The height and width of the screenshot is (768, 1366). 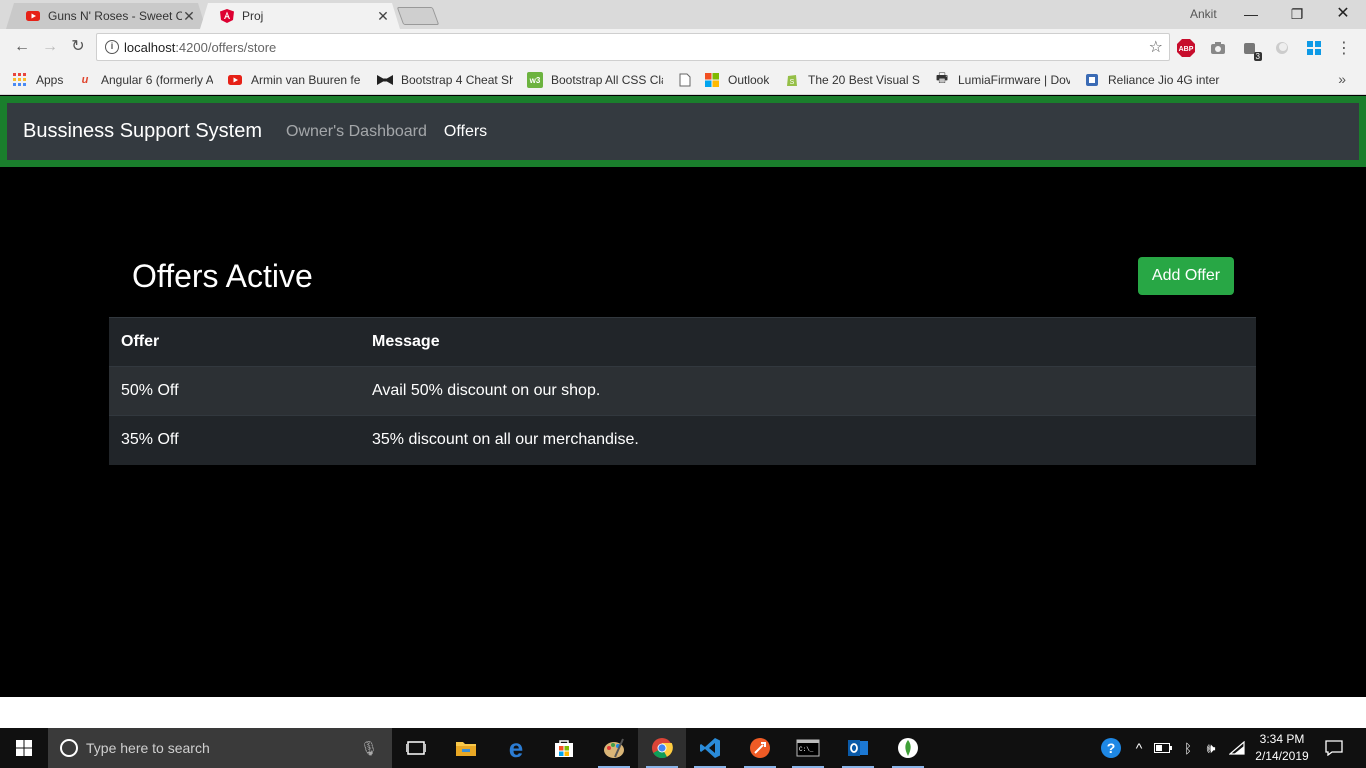 What do you see at coordinates (1237, 748) in the screenshot?
I see `wifi-icon` at bounding box center [1237, 748].